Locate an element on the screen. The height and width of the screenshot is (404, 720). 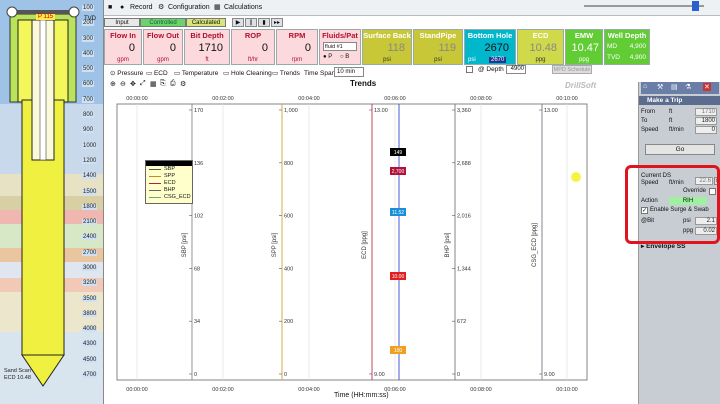
to-label: To is located at coordinates (644, 121).